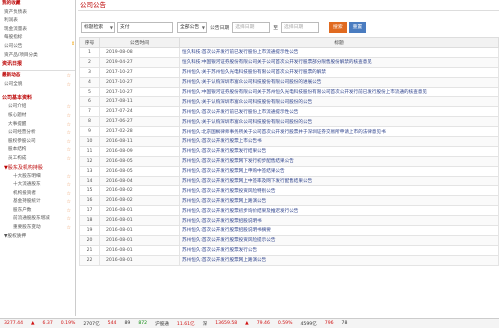  I want to click on cell-title: 恒久科技:首次公开发行前已发行股份上市流通提示性公告, so click(339, 52).